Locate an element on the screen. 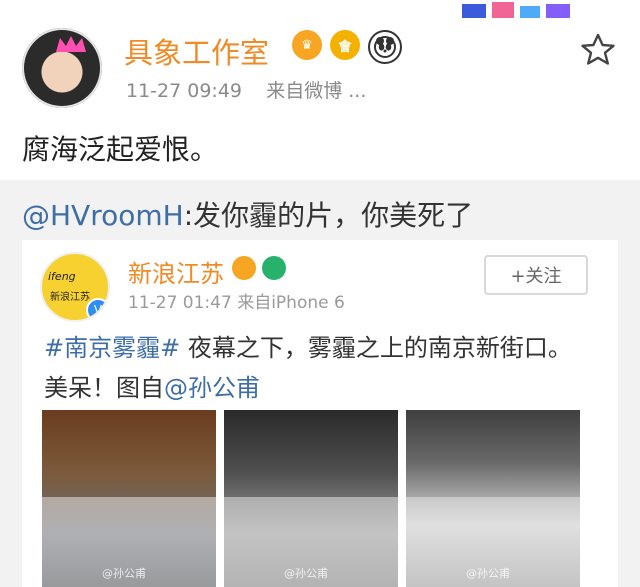 The image size is (640, 587). inner-badges is located at coordinates (259, 268).